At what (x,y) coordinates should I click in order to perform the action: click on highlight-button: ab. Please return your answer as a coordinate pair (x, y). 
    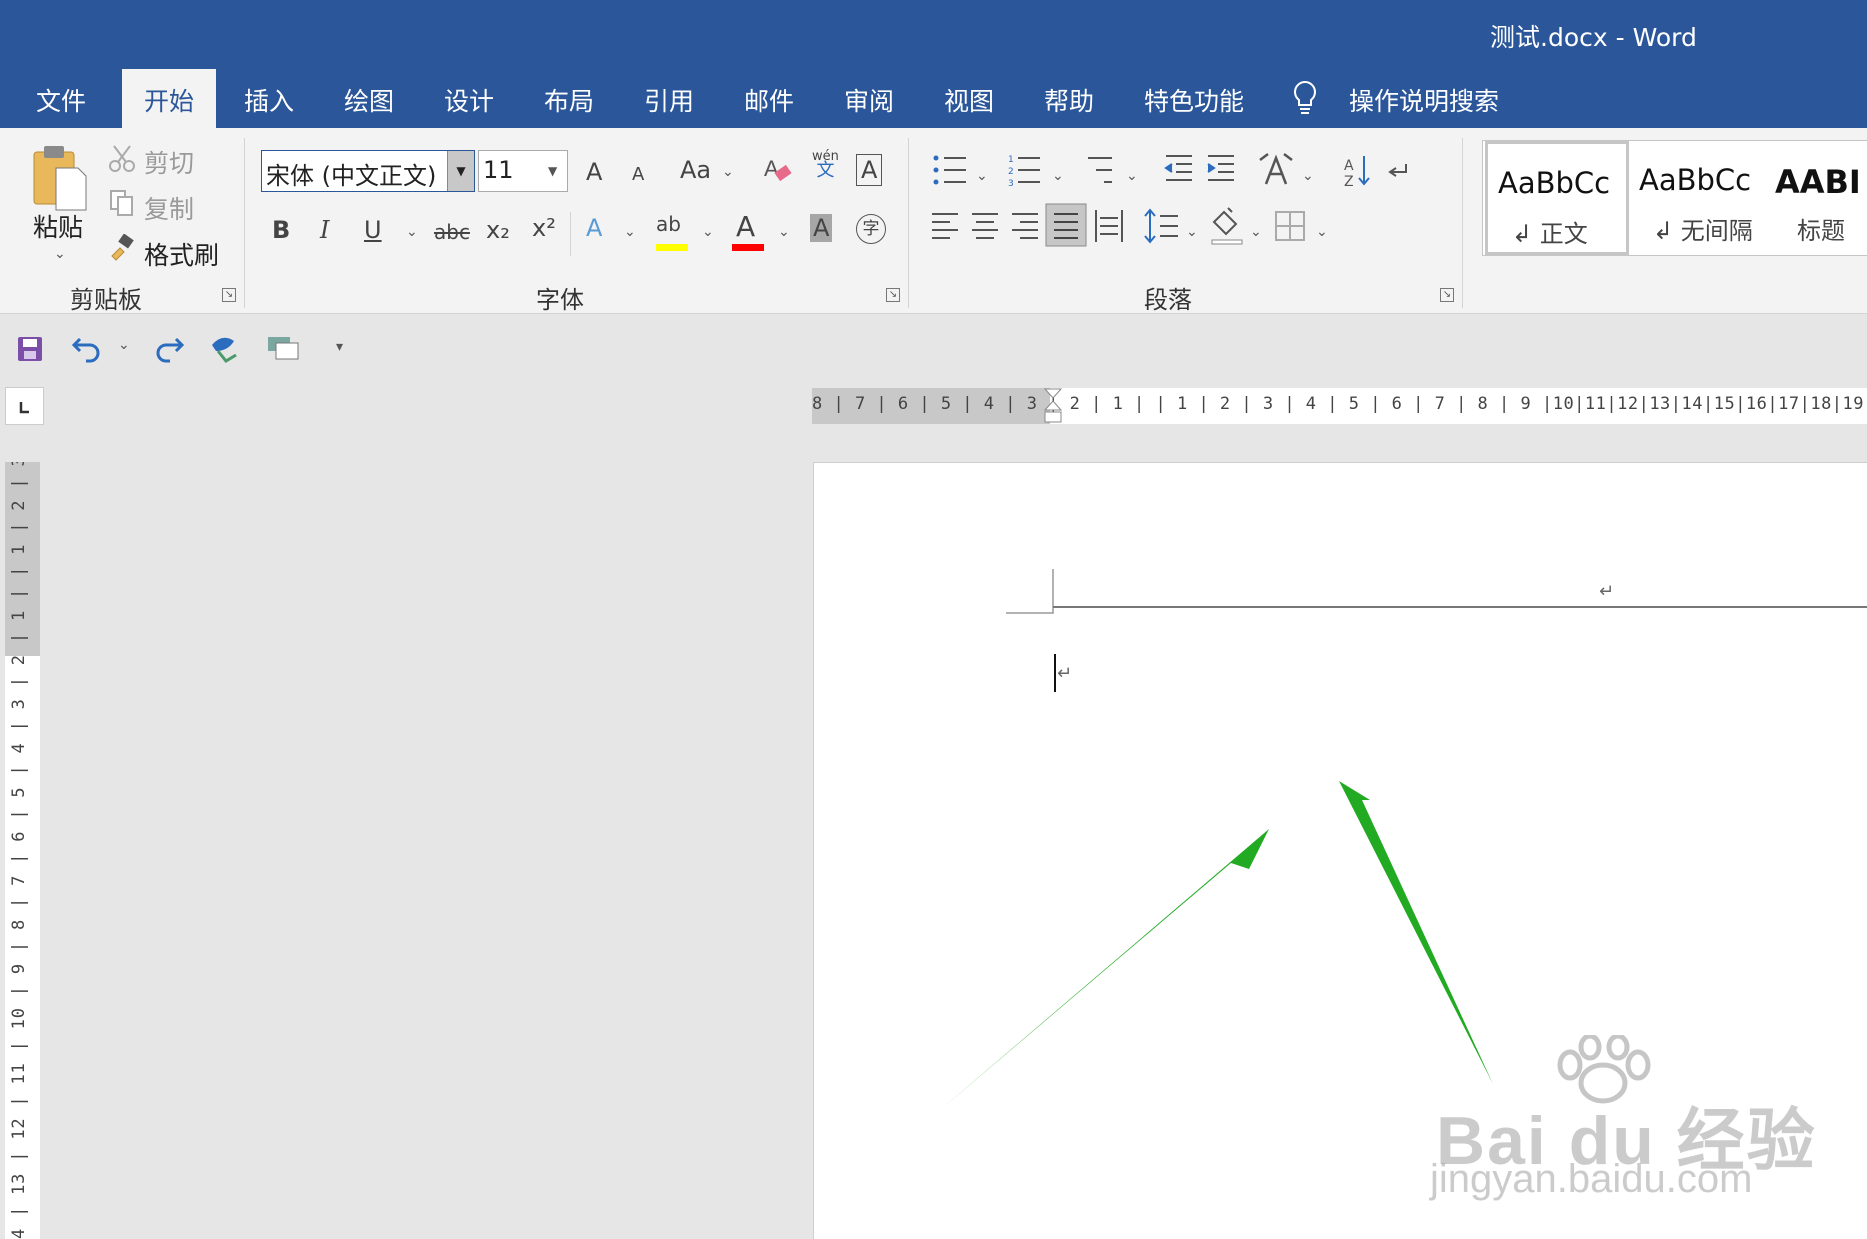
    Looking at the image, I should click on (668, 224).